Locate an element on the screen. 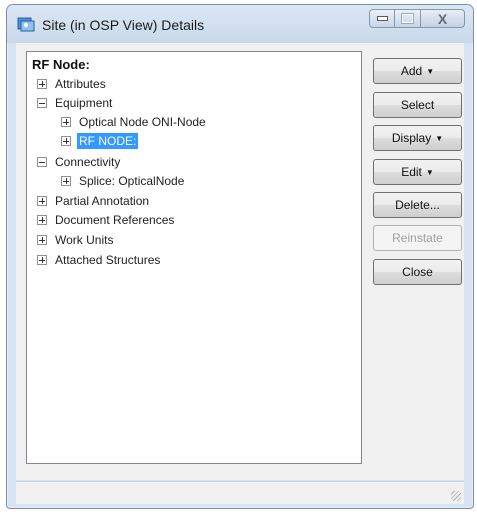  tree-item-label-selected: RF NODE: is located at coordinates (108, 141).